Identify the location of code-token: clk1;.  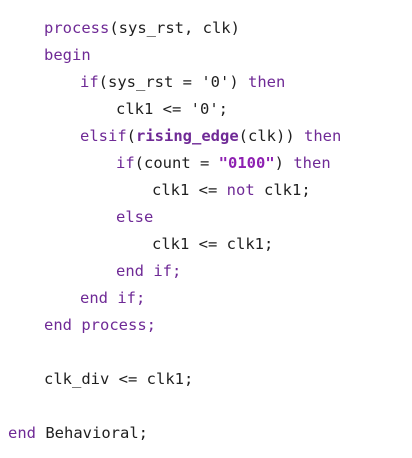
(282, 190).